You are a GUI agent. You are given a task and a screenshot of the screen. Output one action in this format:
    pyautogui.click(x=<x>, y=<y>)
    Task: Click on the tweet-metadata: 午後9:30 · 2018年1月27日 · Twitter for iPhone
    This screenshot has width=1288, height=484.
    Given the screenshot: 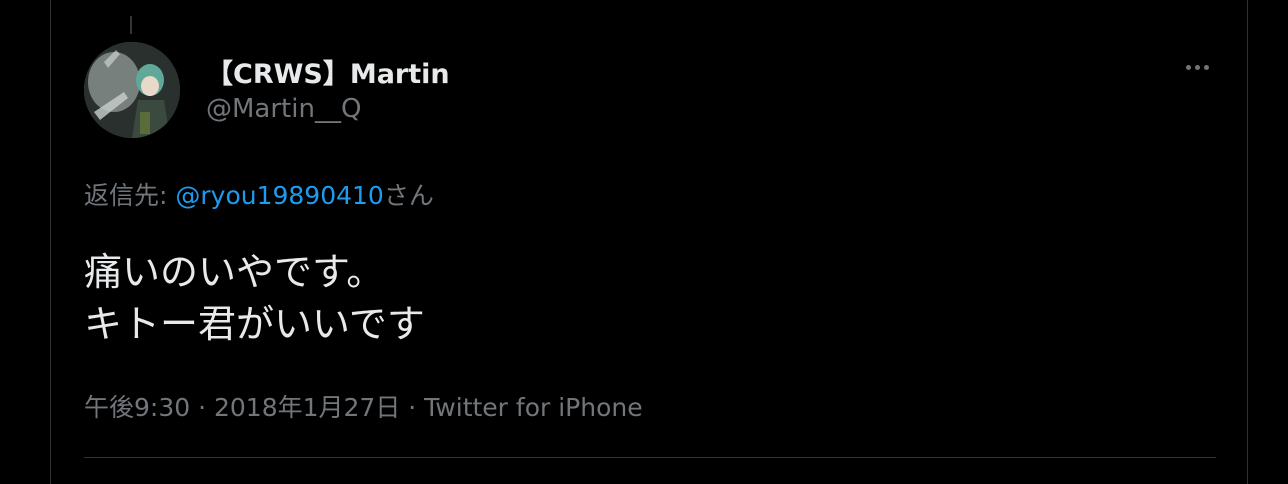 What is the action you would take?
    pyautogui.click(x=363, y=406)
    